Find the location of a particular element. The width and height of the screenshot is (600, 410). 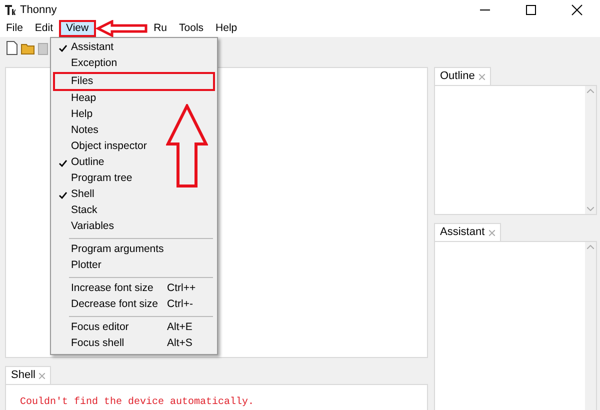

window-title: Thonny is located at coordinates (38, 10).